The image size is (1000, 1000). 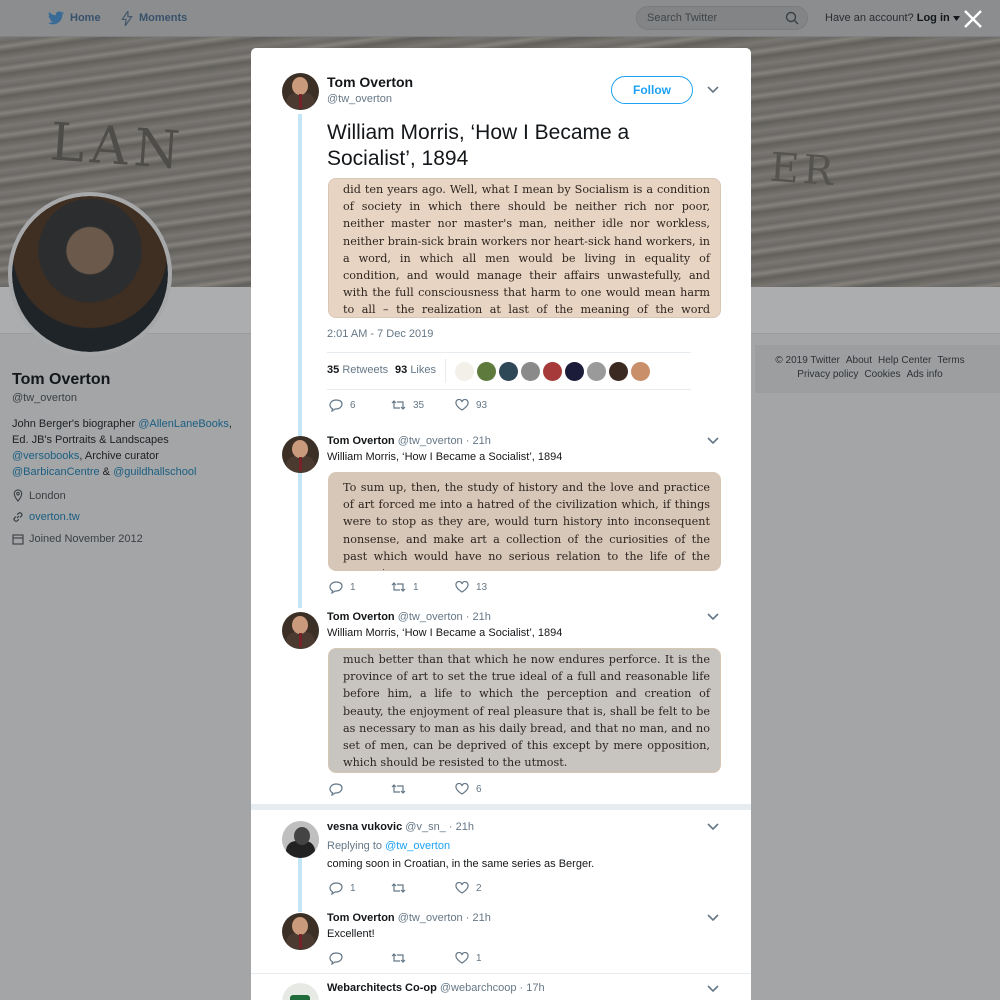 What do you see at coordinates (722, 18) in the screenshot?
I see `search-input: Search Twitter` at bounding box center [722, 18].